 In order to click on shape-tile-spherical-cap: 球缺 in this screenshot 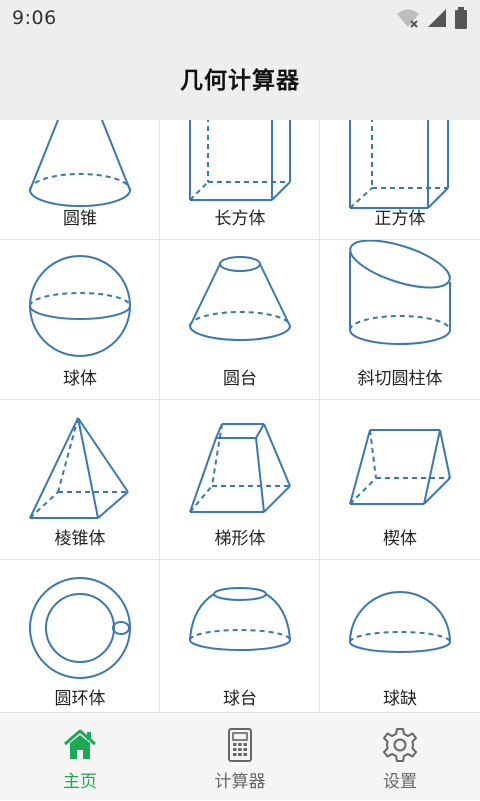, I will do `click(400, 636)`.